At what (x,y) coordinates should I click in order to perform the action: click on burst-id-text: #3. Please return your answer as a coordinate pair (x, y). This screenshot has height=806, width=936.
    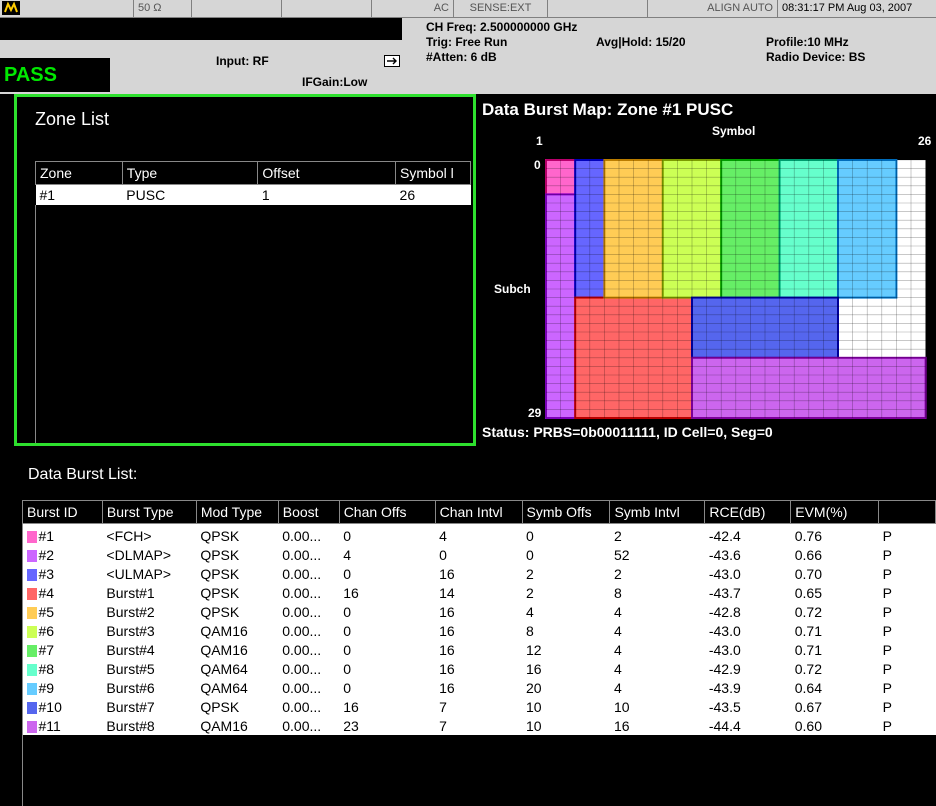
    Looking at the image, I should click on (46, 573).